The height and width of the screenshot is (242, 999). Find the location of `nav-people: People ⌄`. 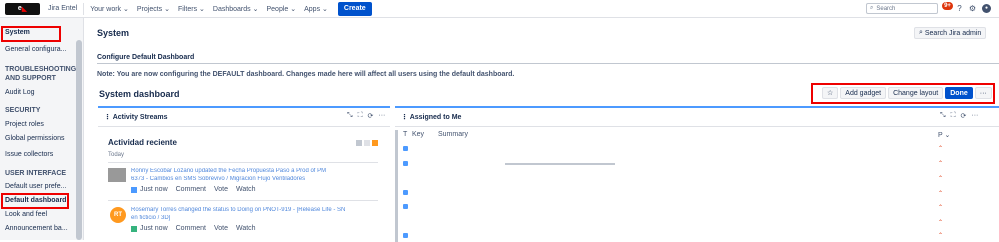

nav-people: People ⌄ is located at coordinates (281, 9).